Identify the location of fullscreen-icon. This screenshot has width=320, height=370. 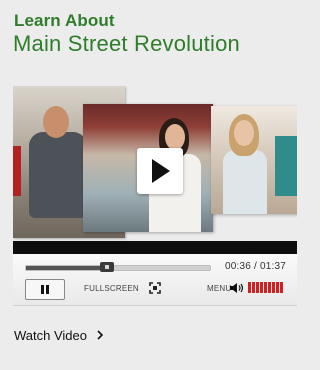
(155, 288).